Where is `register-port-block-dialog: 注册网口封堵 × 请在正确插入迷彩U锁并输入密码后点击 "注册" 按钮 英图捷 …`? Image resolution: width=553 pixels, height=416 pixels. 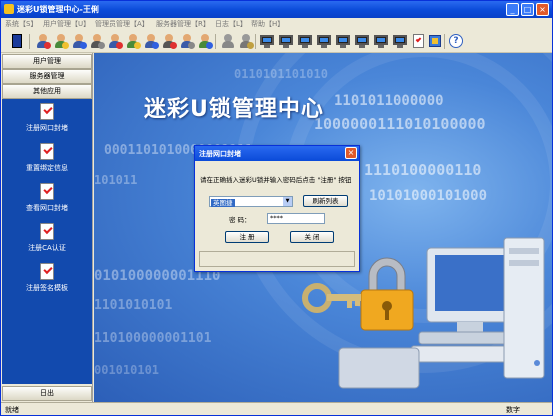 register-port-block-dialog: 注册网口封堵 × 请在正确插入迷彩U锁并输入密码后点击 "注册" 按钮 英图捷 … is located at coordinates (277, 208).